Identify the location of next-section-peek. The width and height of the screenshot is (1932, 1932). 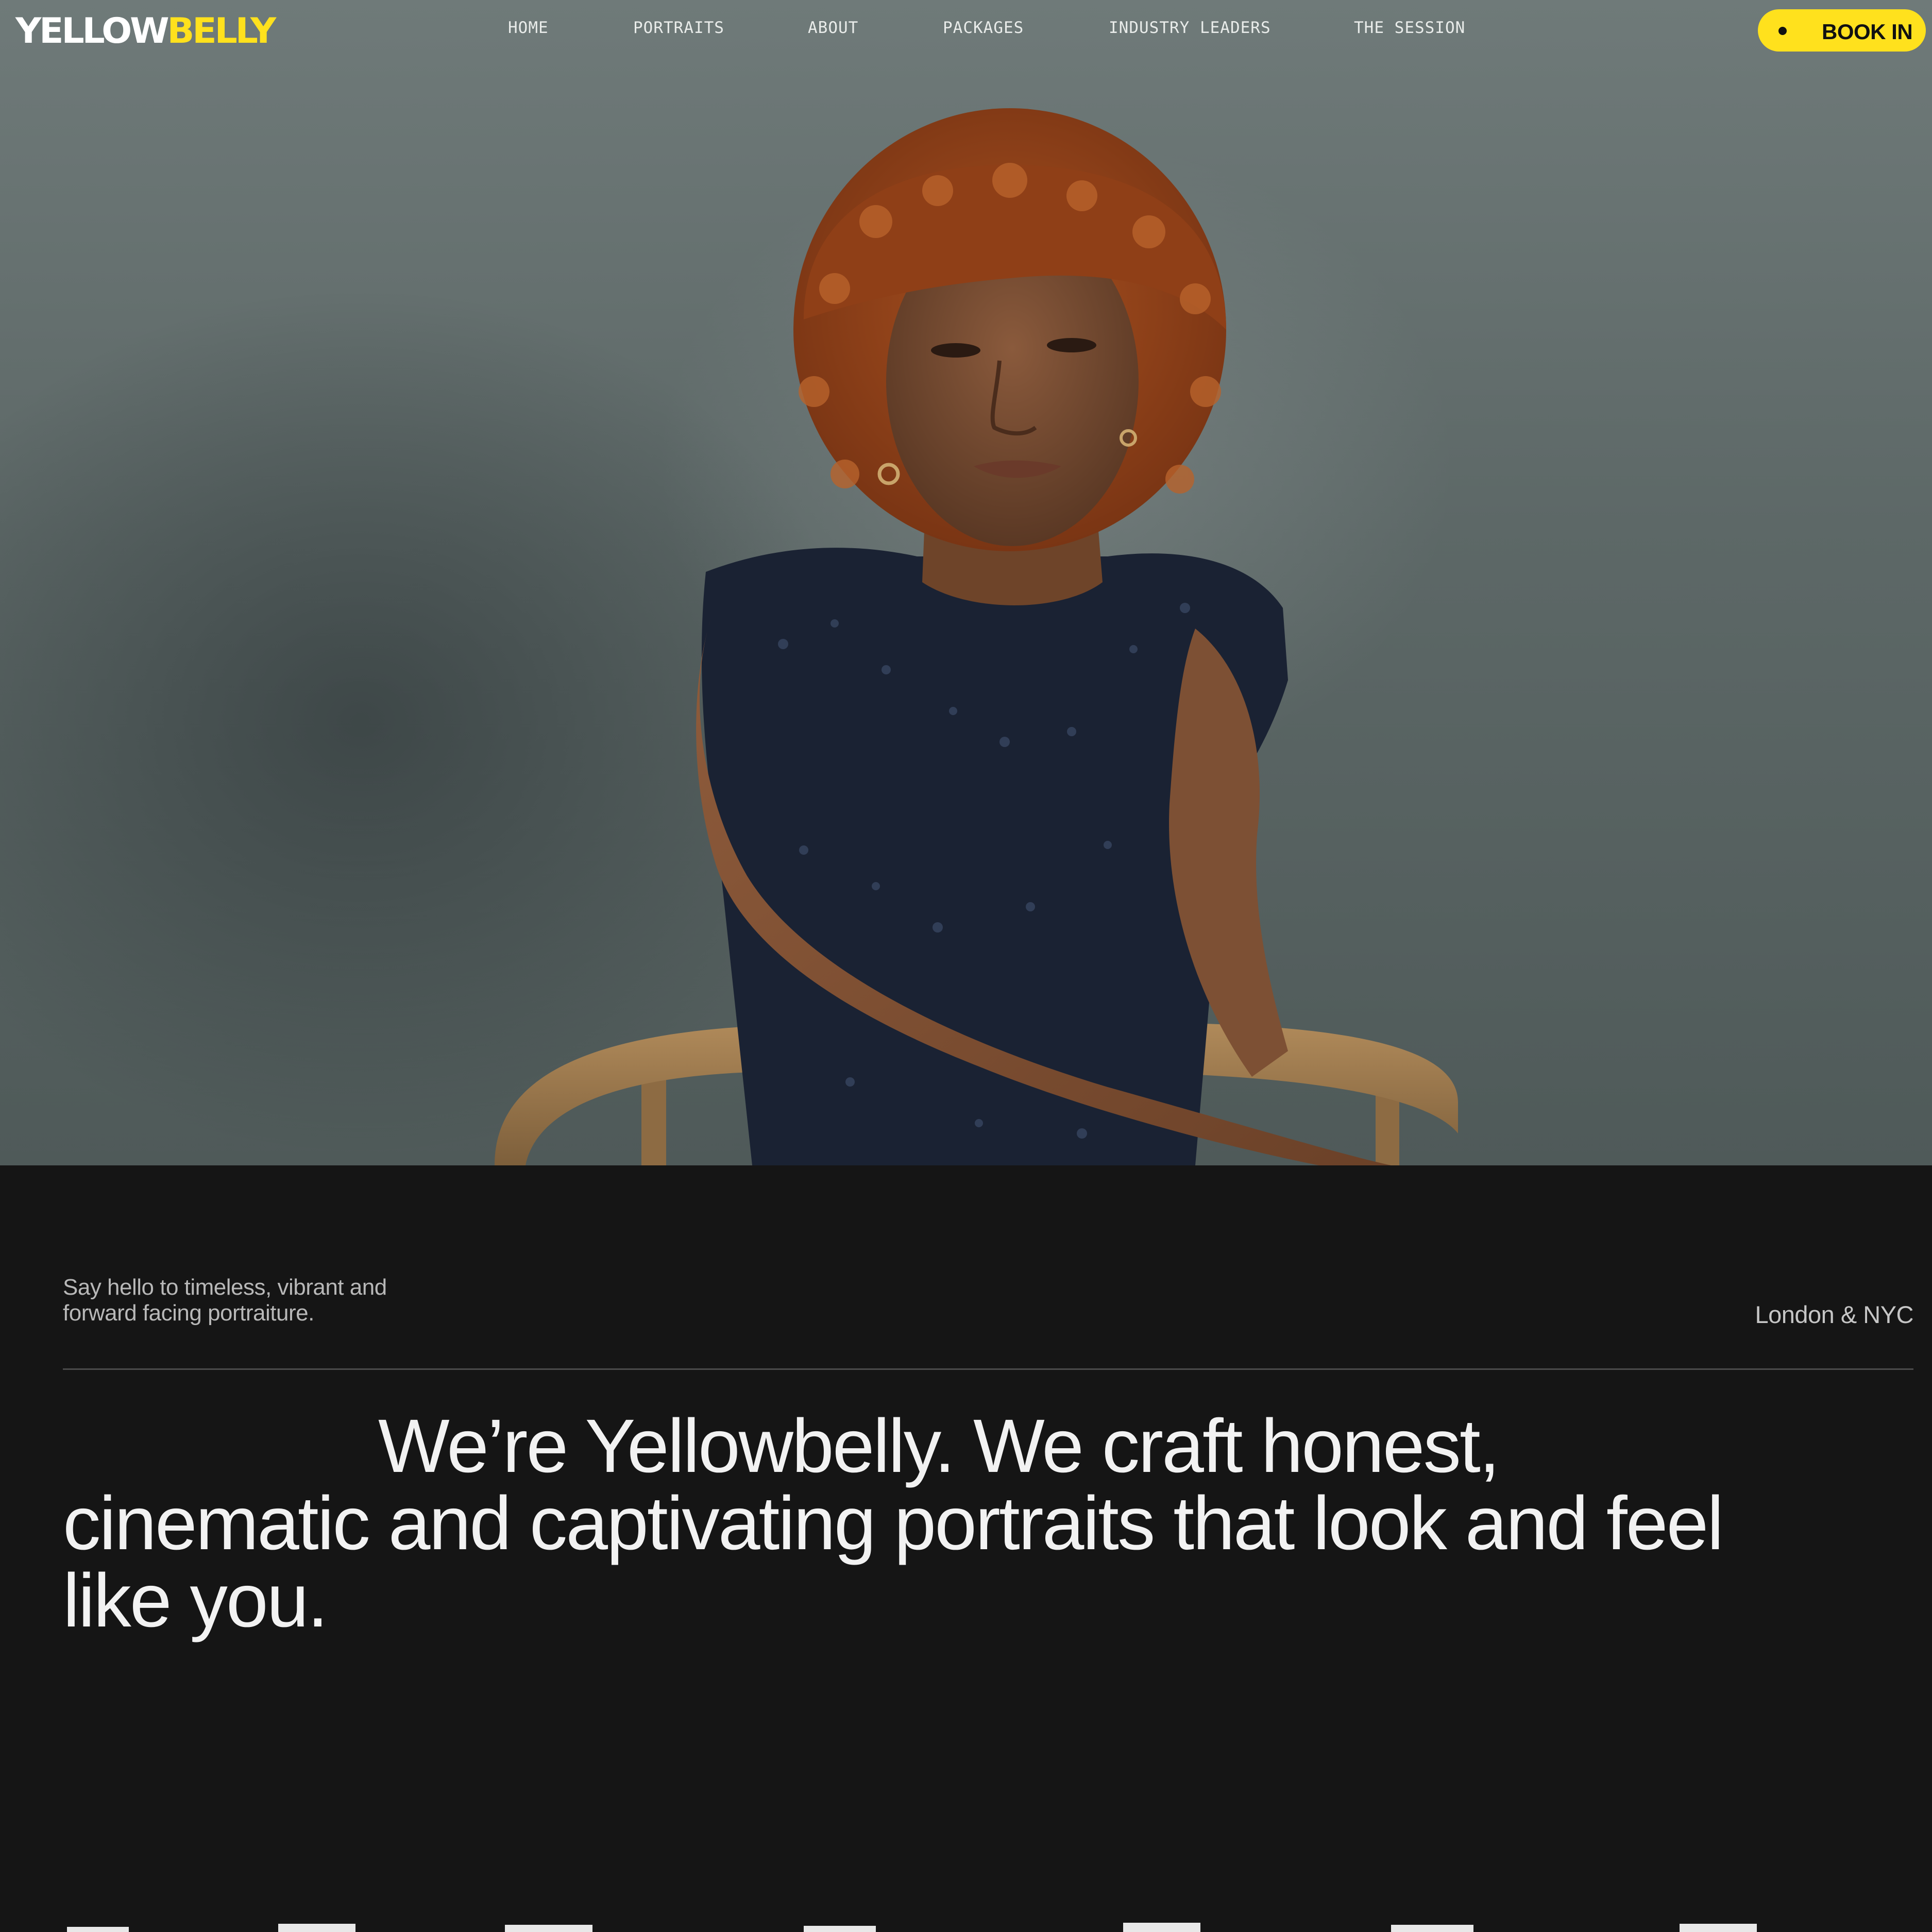
(966, 1926).